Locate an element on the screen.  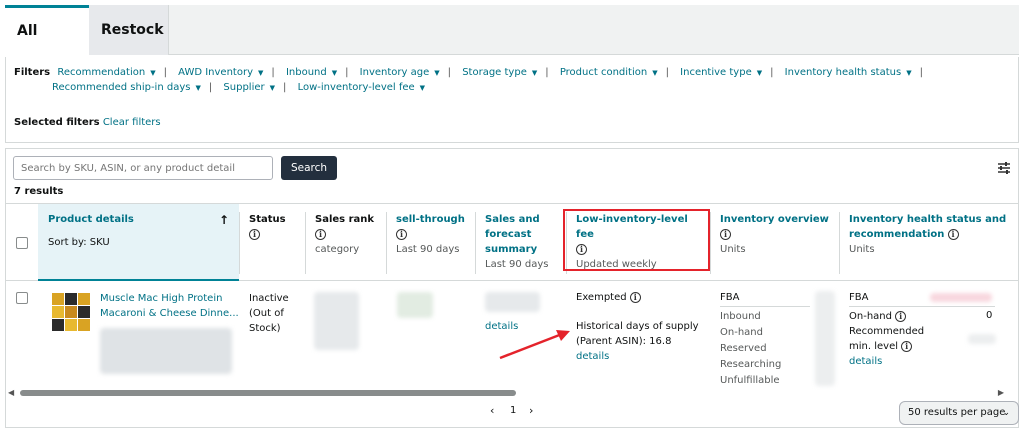
filter-recommended-ship-in-days: Recommended ship-in days ▼ is located at coordinates (126, 87).